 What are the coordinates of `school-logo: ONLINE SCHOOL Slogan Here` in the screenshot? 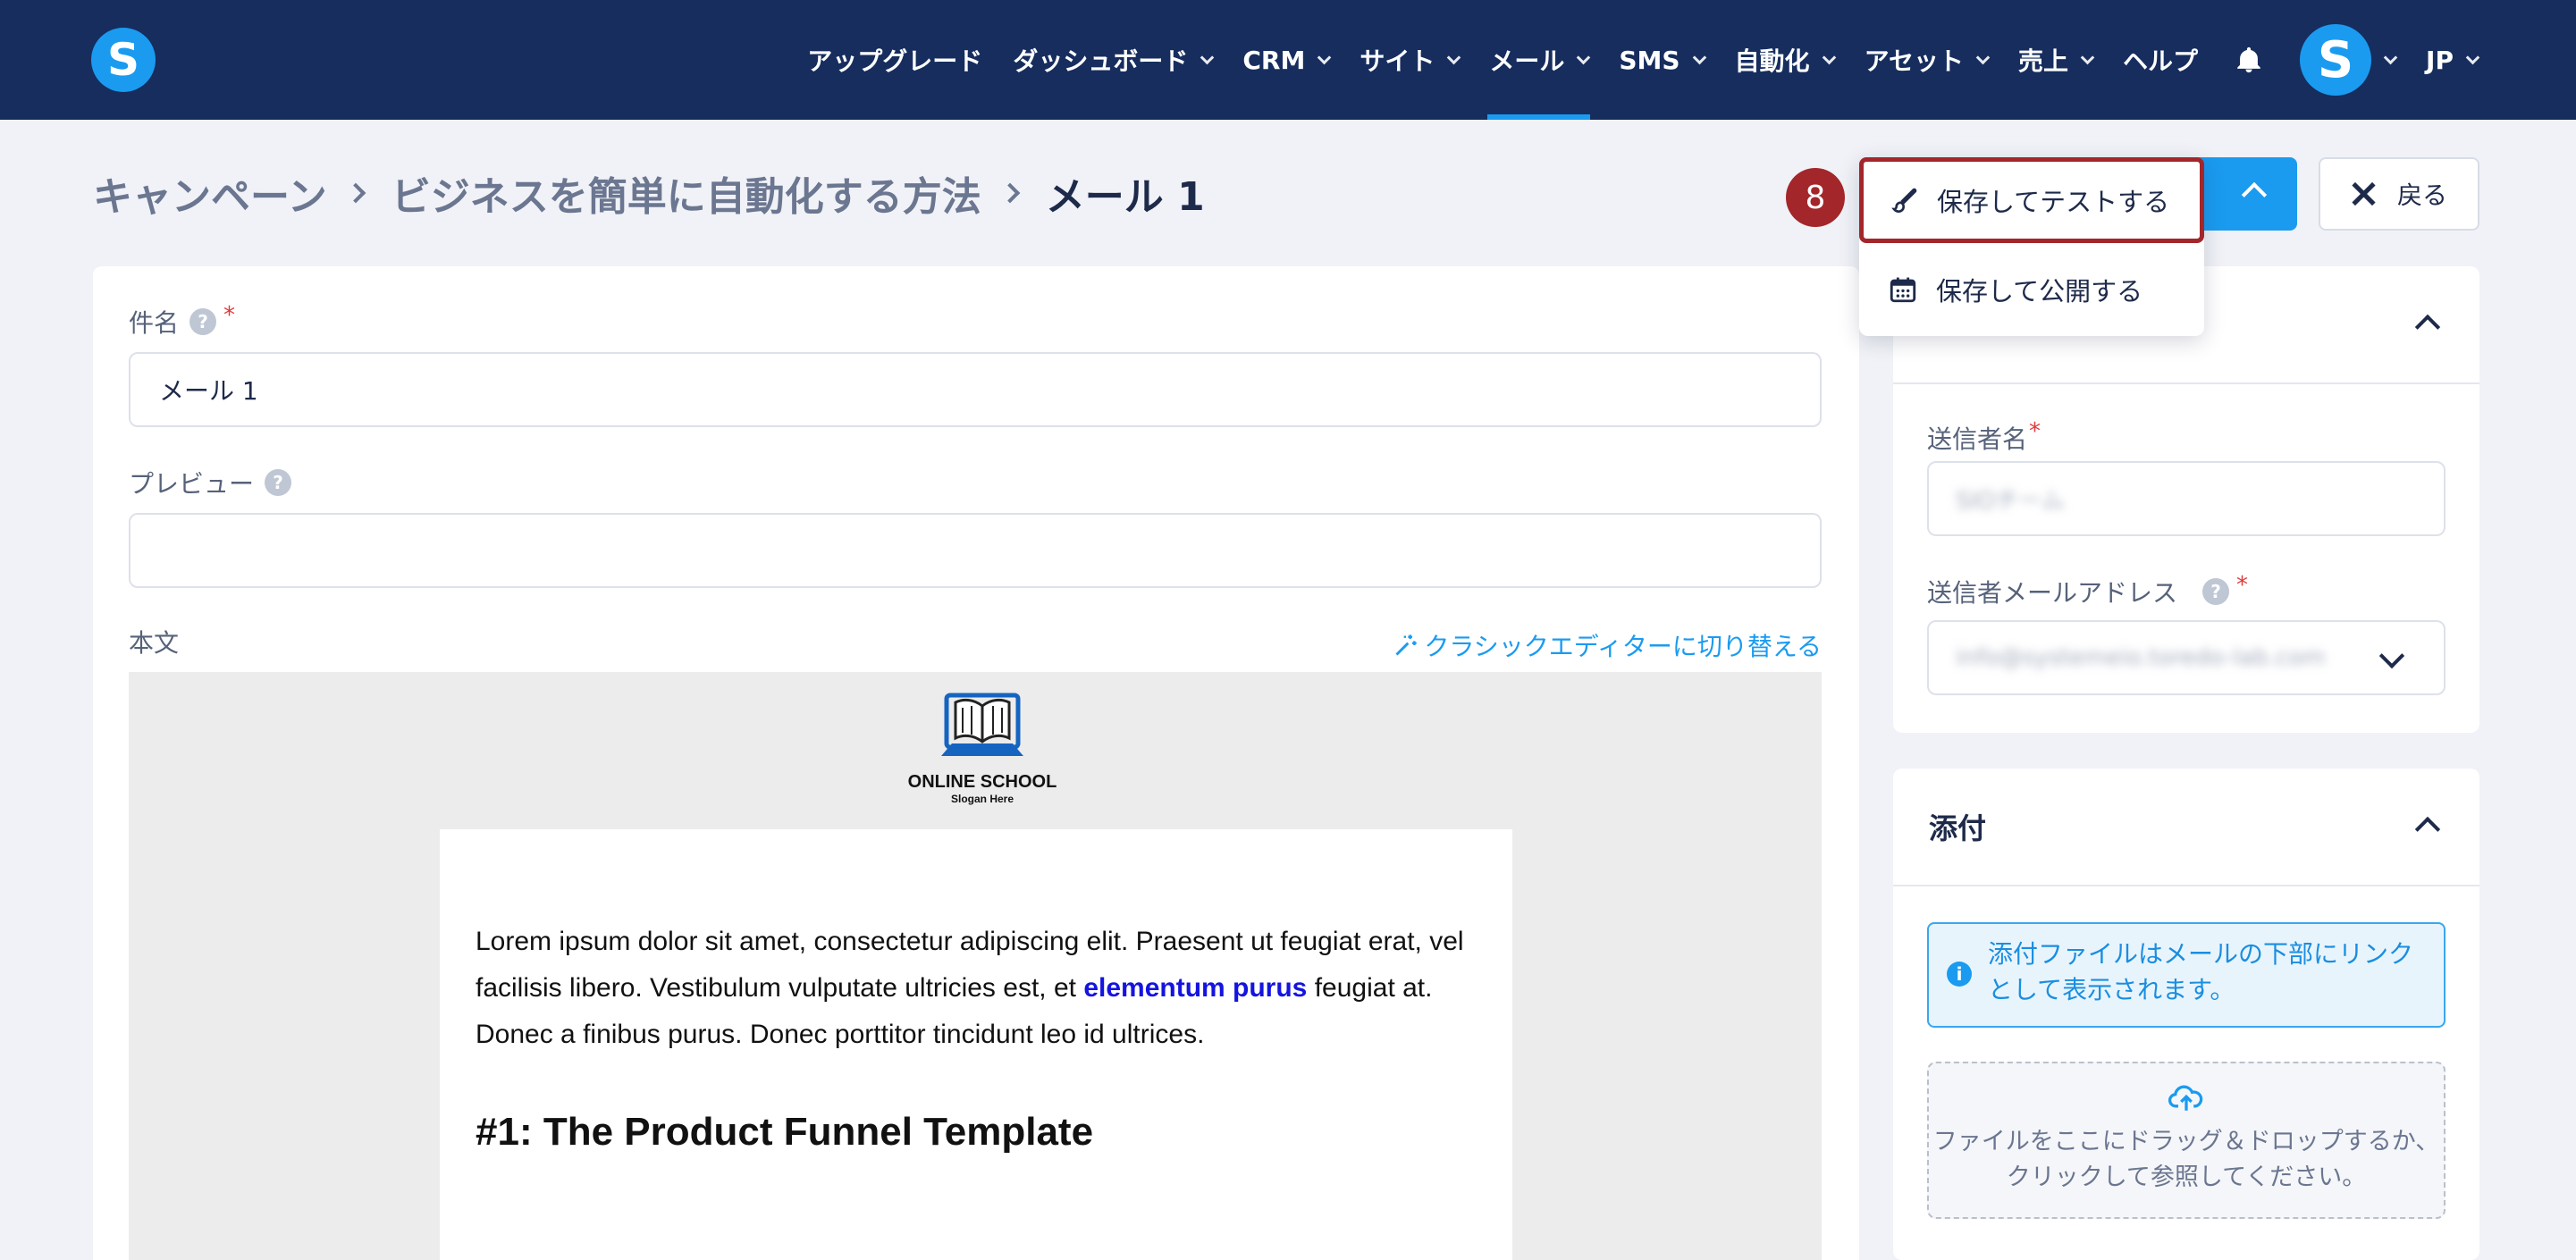 It's located at (982, 746).